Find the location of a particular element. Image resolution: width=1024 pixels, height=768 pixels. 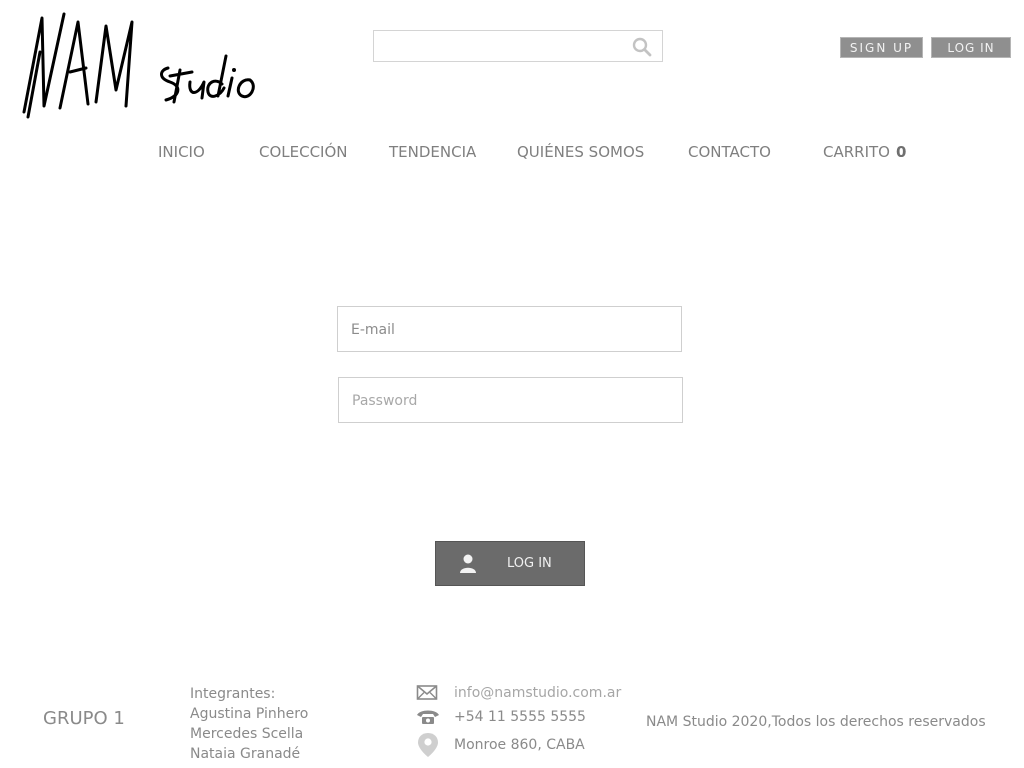

footer-email-link: info@namstudio.com.ar is located at coordinates (537, 693).